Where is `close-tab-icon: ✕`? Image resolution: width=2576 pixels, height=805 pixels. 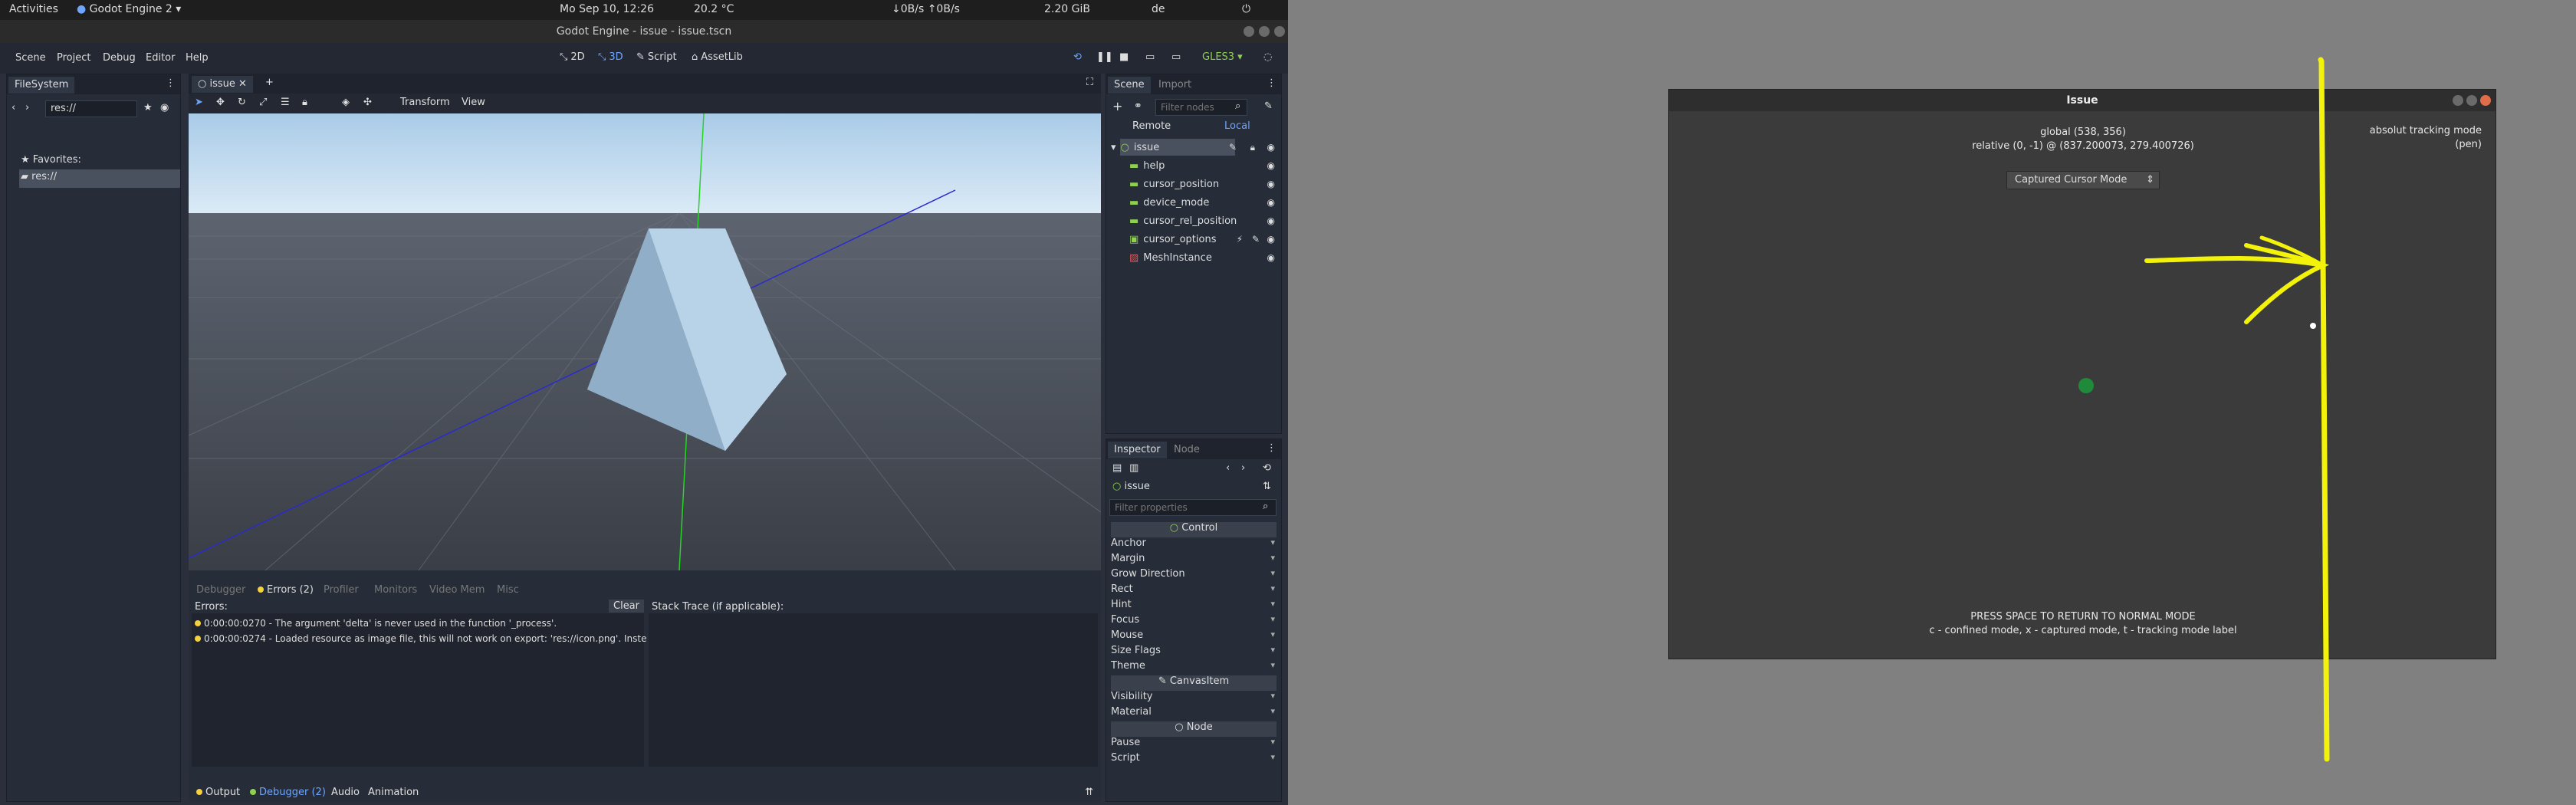
close-tab-icon: ✕ is located at coordinates (242, 84).